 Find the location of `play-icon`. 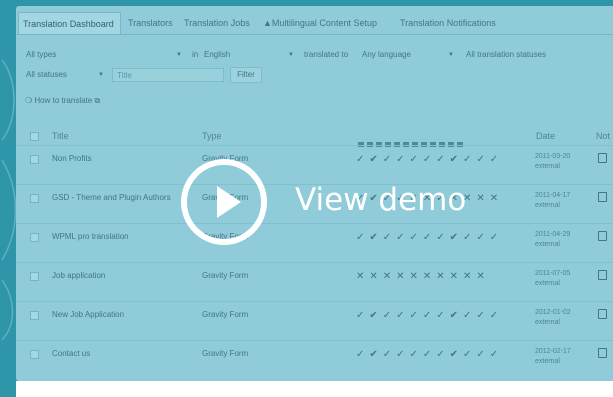

play-icon is located at coordinates (229, 202).